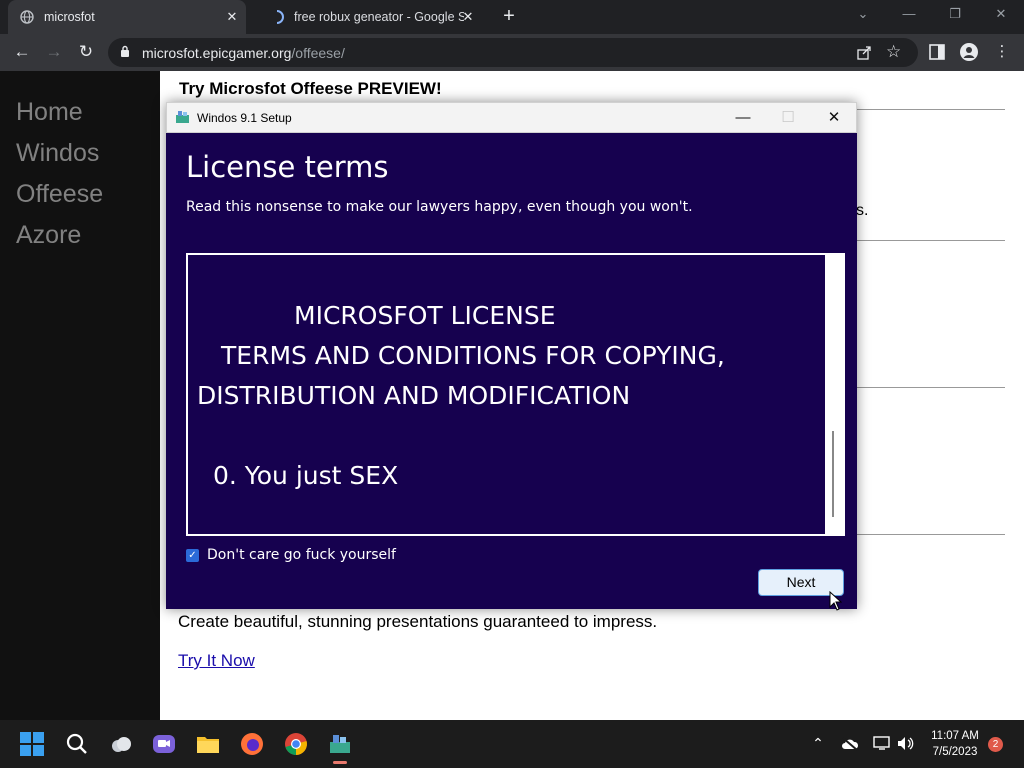 Image resolution: width=1024 pixels, height=768 pixels. What do you see at coordinates (208, 744) in the screenshot?
I see `file-explorer-icon` at bounding box center [208, 744].